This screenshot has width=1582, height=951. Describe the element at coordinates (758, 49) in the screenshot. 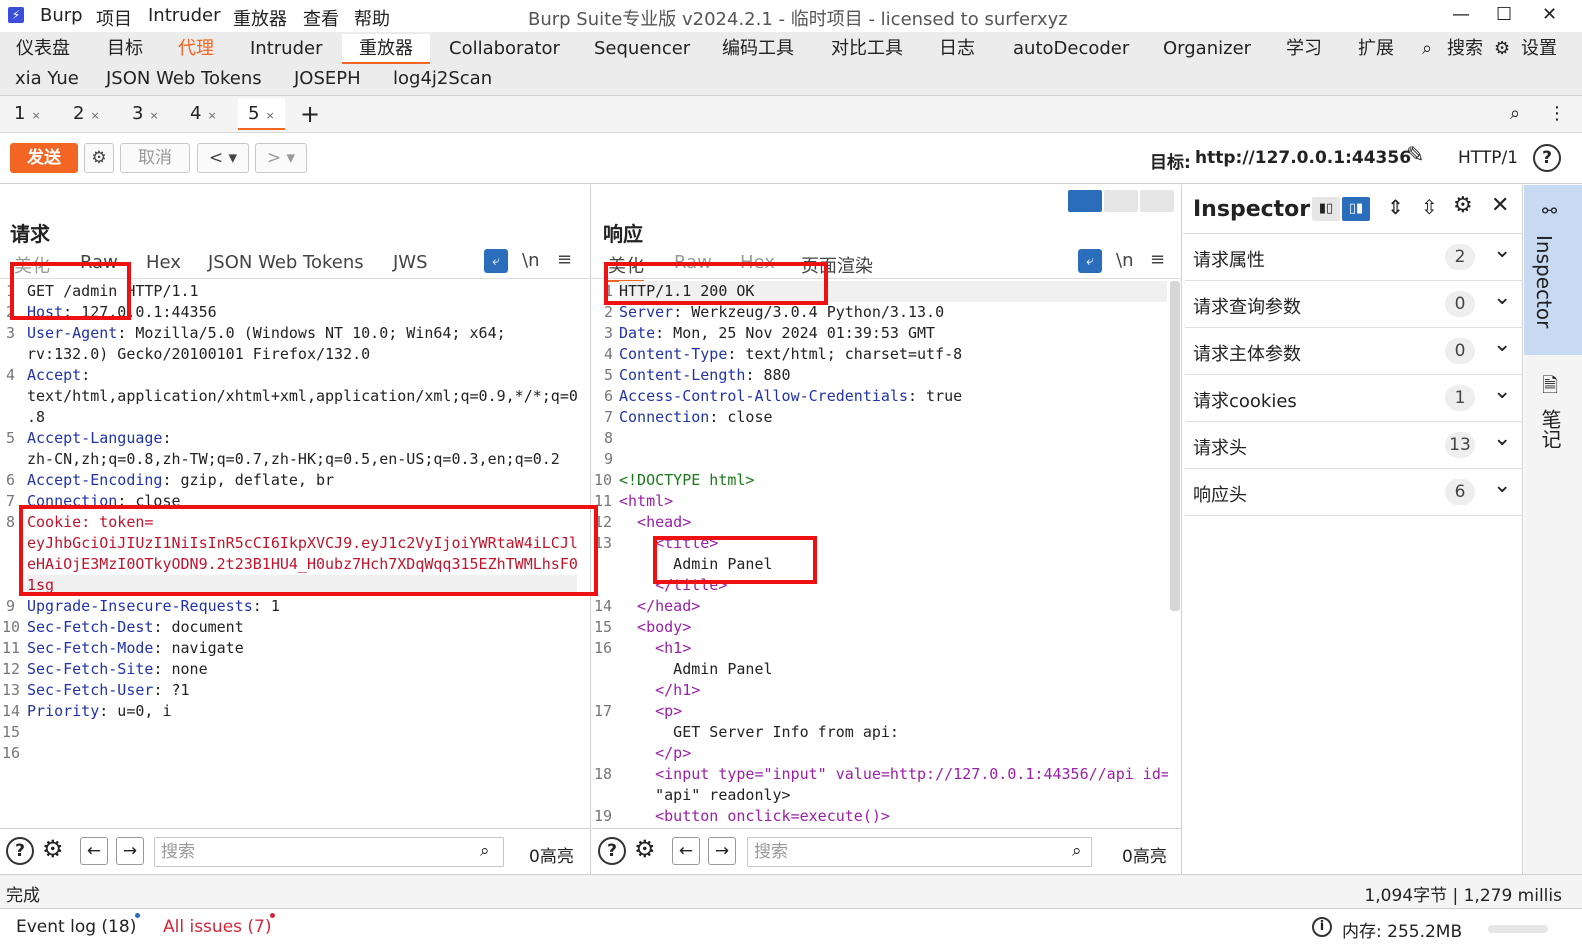

I see `tab-decoder: 编码工具` at that location.